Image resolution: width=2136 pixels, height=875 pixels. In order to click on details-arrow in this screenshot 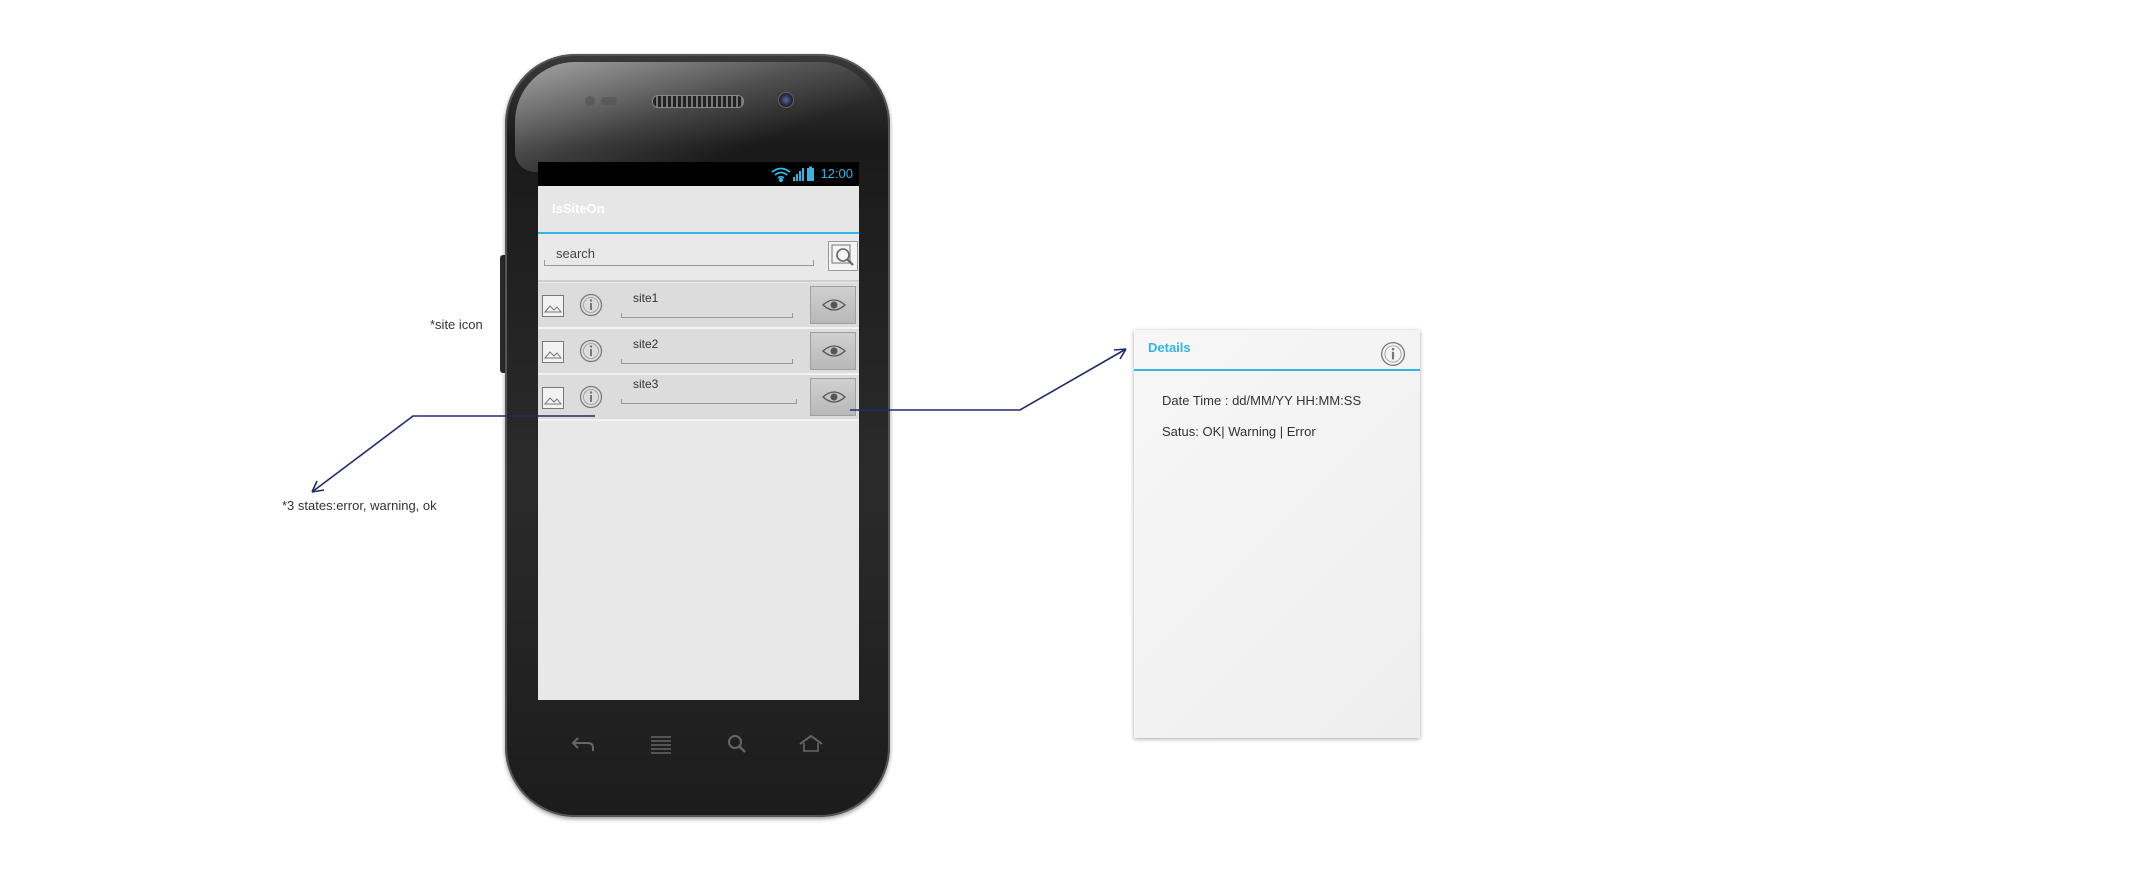, I will do `click(988, 379)`.